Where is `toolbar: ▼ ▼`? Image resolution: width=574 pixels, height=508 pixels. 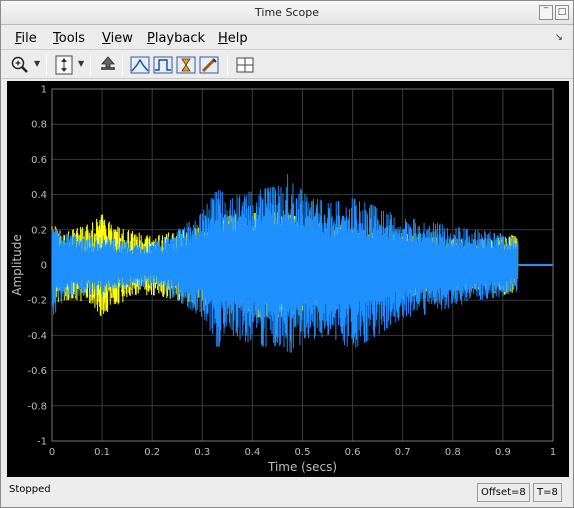
toolbar: ▼ ▼ is located at coordinates (287, 65).